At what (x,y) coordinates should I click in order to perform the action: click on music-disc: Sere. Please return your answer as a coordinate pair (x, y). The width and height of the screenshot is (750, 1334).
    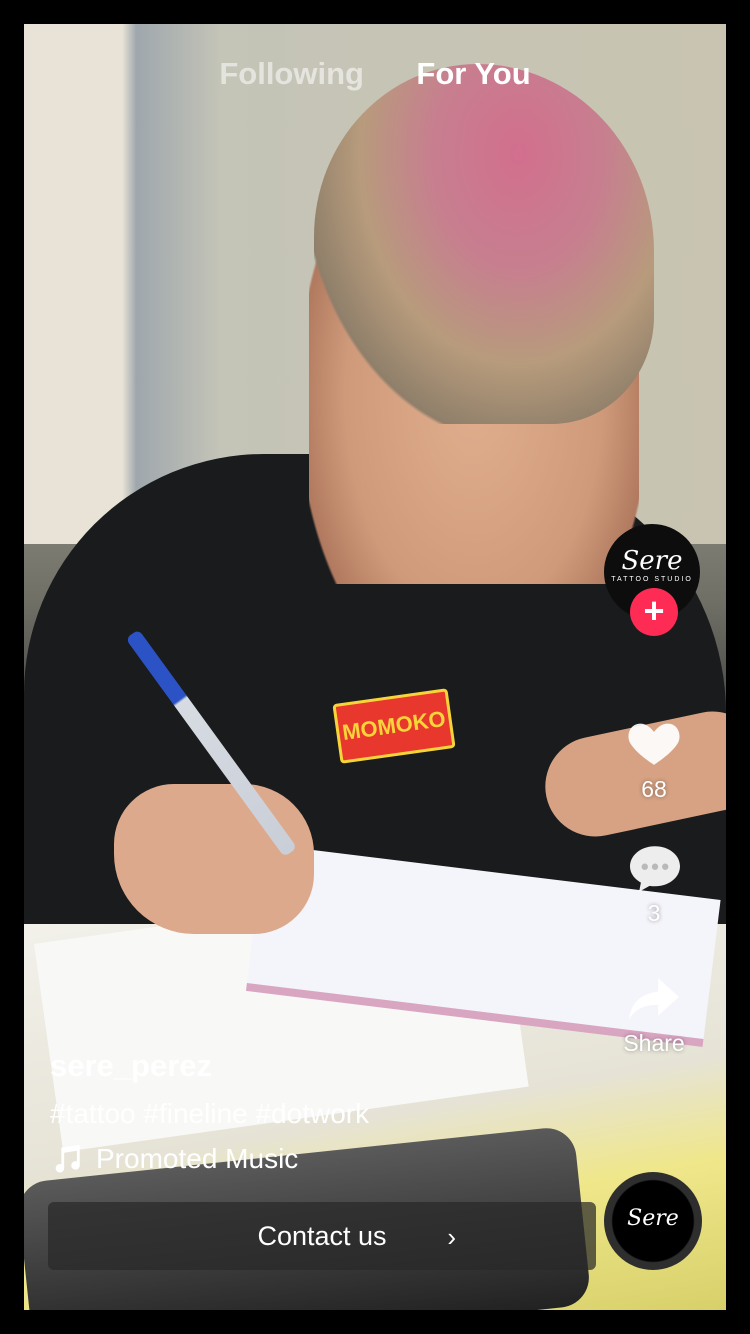
    Looking at the image, I should click on (653, 1221).